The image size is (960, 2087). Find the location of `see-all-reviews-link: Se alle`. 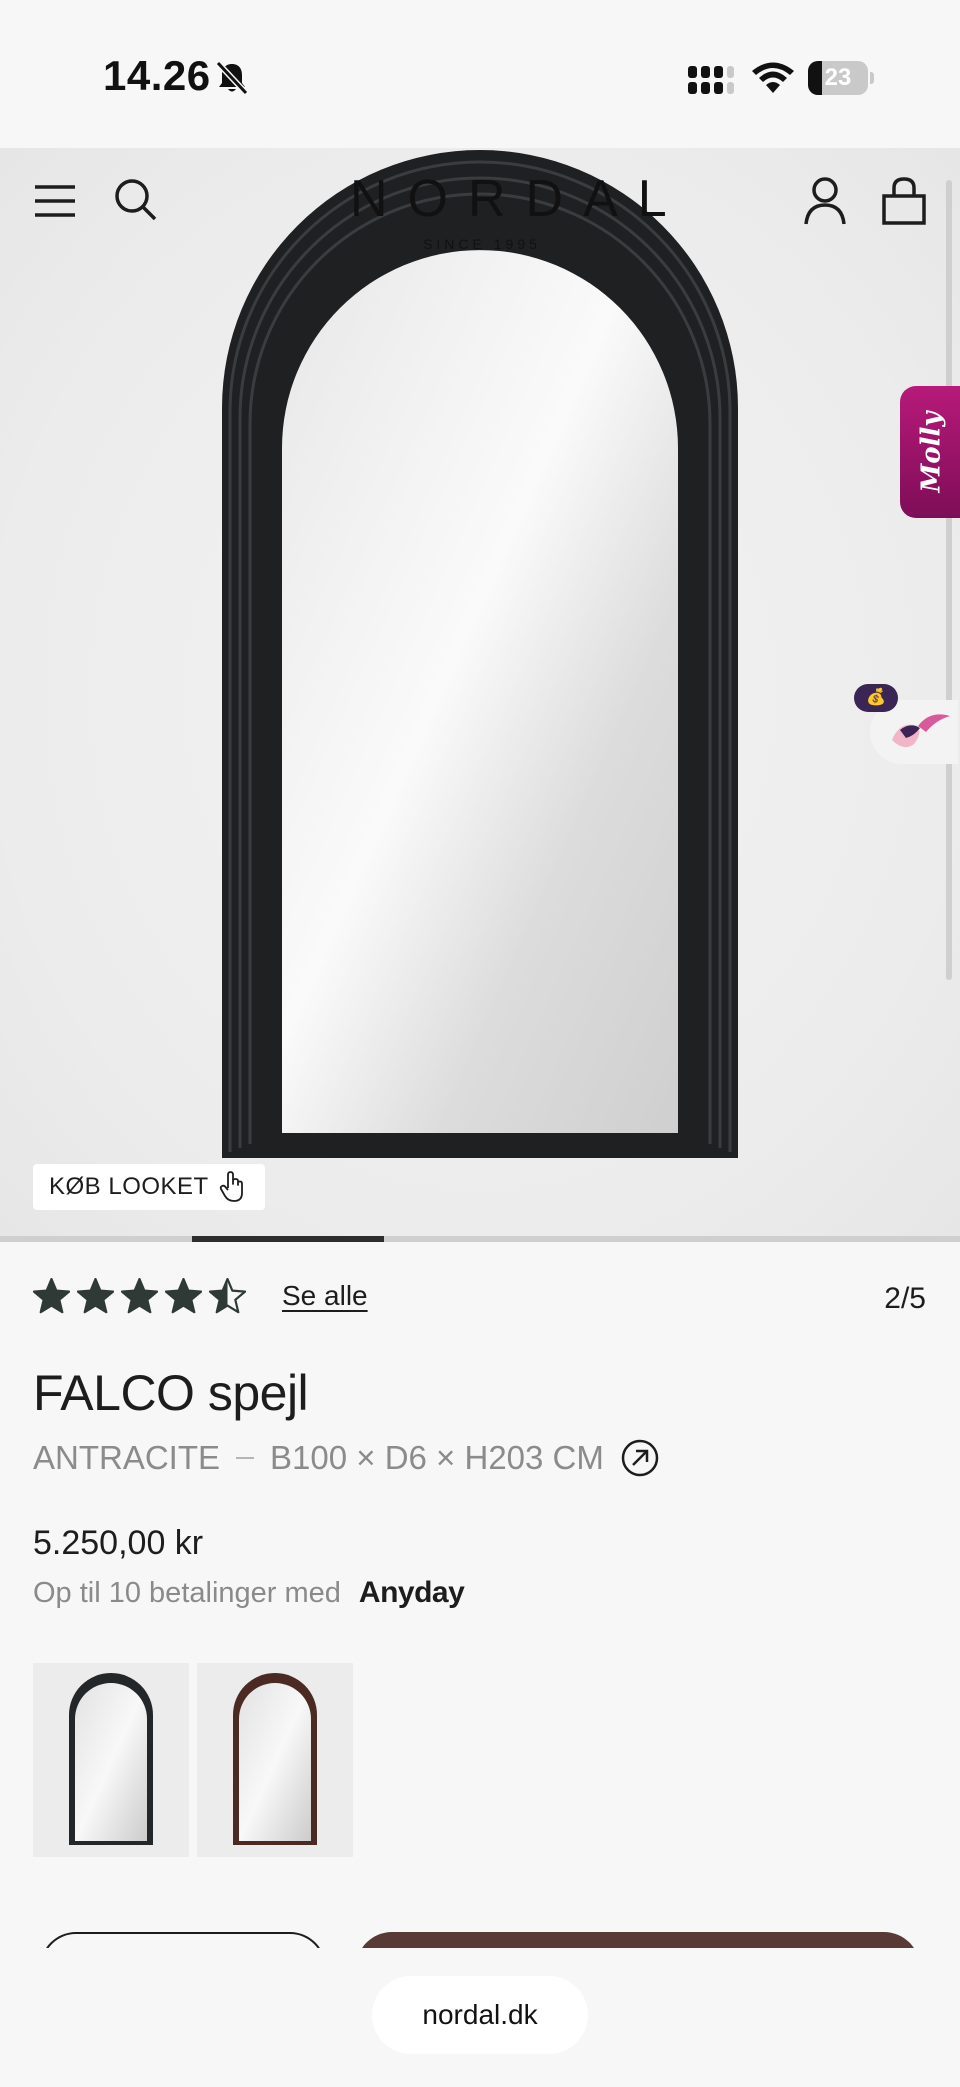

see-all-reviews-link: Se alle is located at coordinates (325, 1296).